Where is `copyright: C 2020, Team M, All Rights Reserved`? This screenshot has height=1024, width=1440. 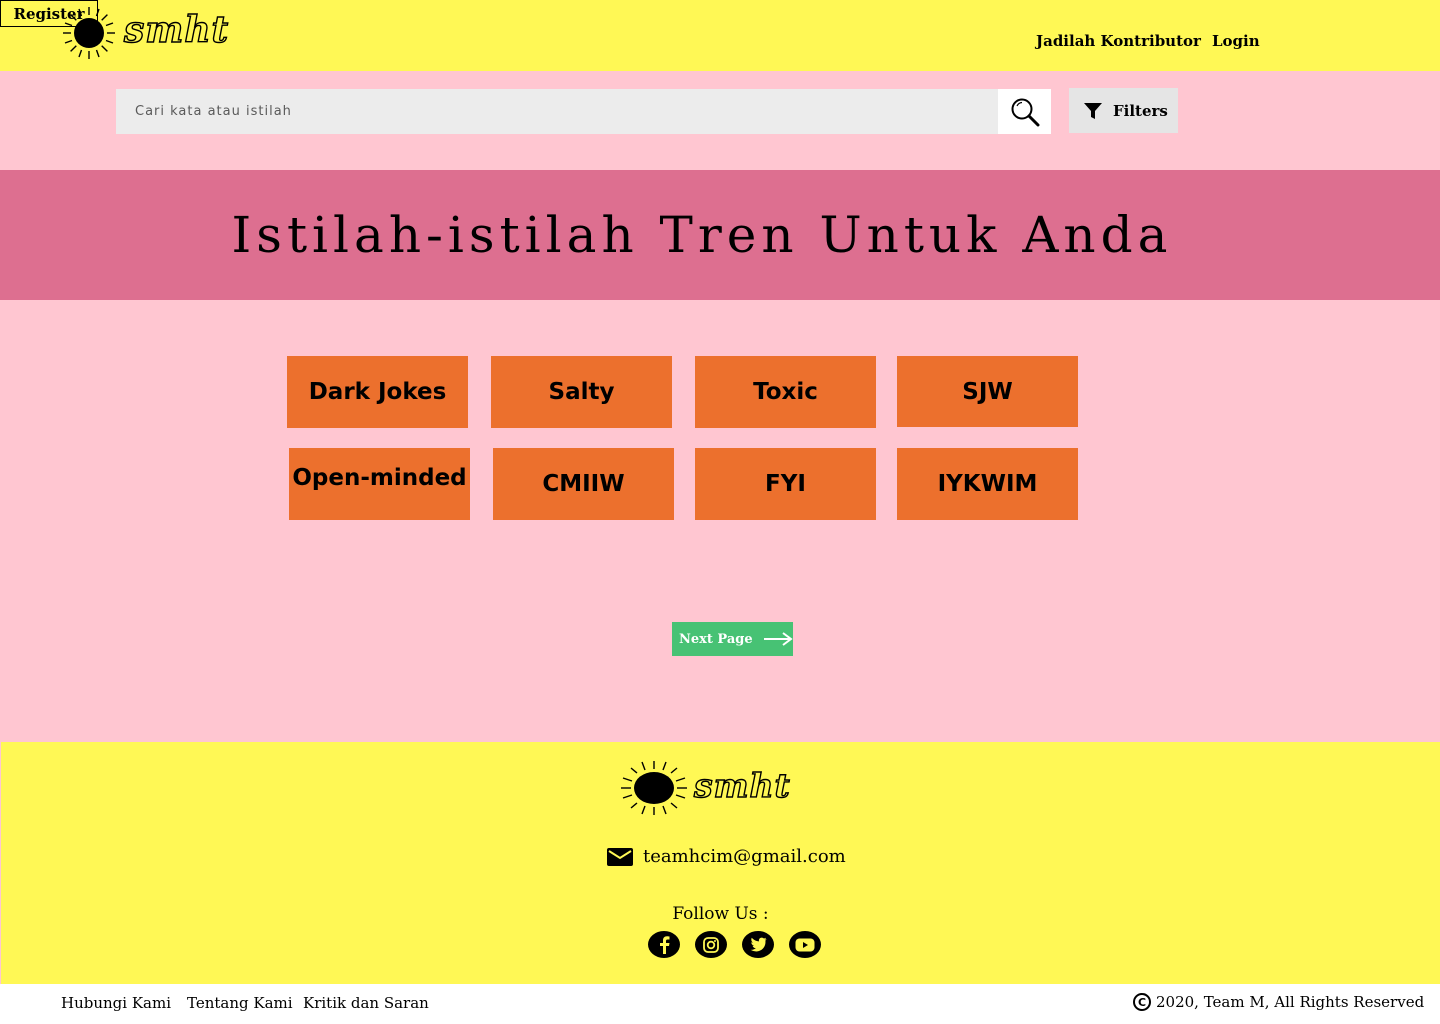
copyright: C 2020, Team M, All Rights Reserved is located at coordinates (1278, 1002).